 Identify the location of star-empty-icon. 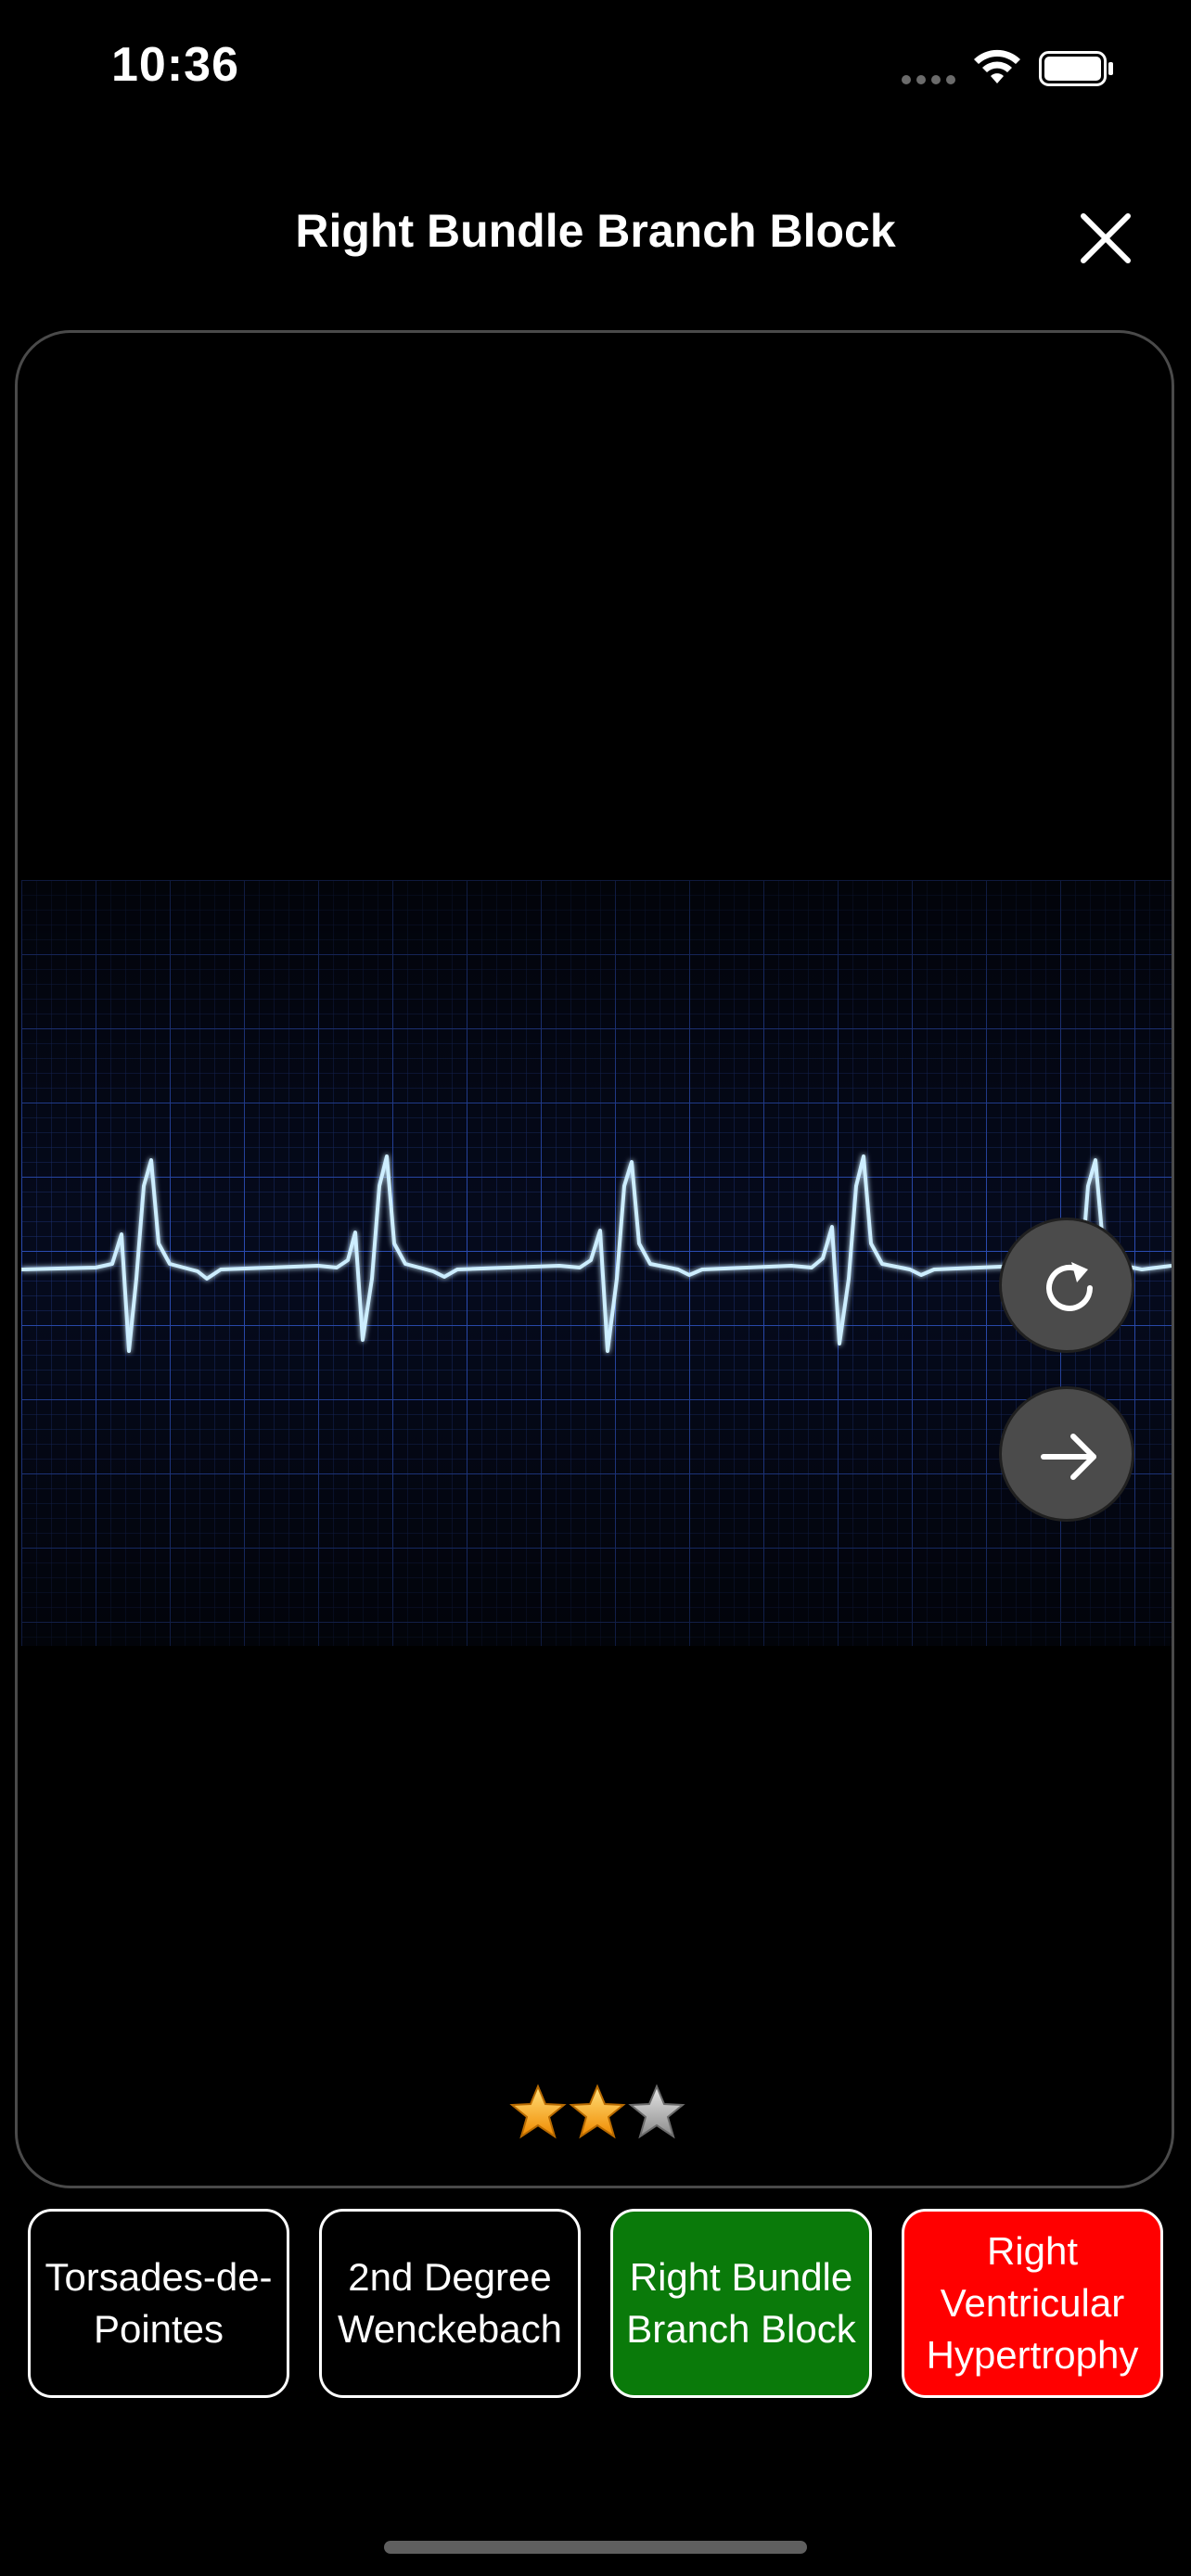
(656, 2111).